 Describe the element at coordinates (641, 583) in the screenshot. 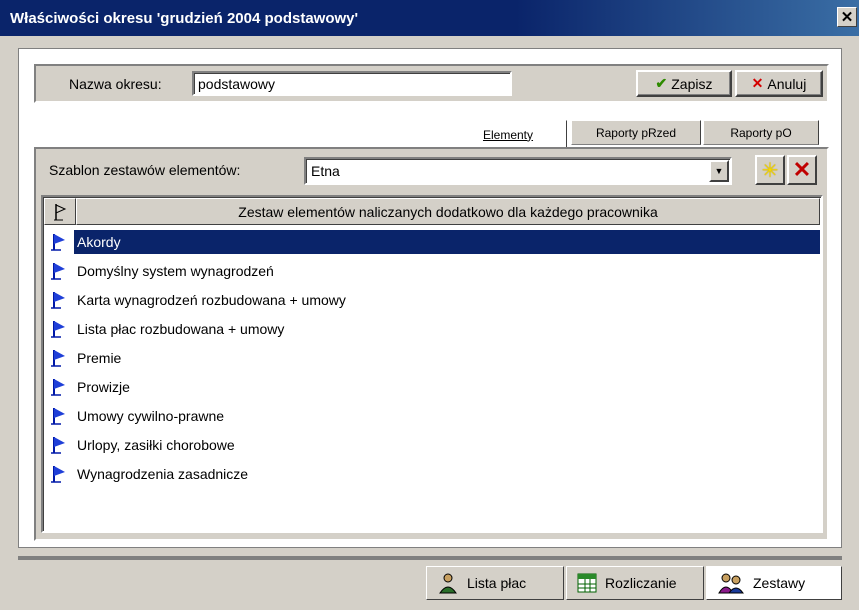

I see `tab-rozliczanie-label: Rozliczanie` at that location.